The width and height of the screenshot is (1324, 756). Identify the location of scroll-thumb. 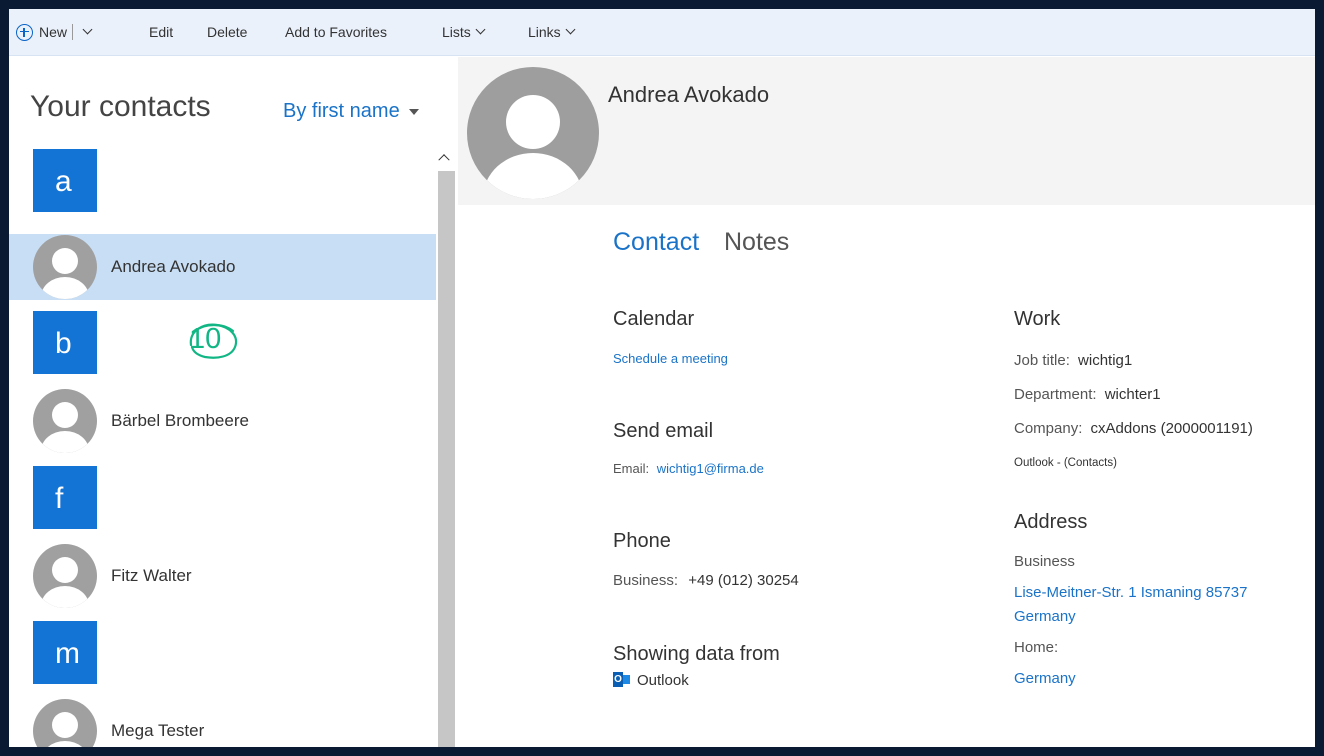
(446, 459).